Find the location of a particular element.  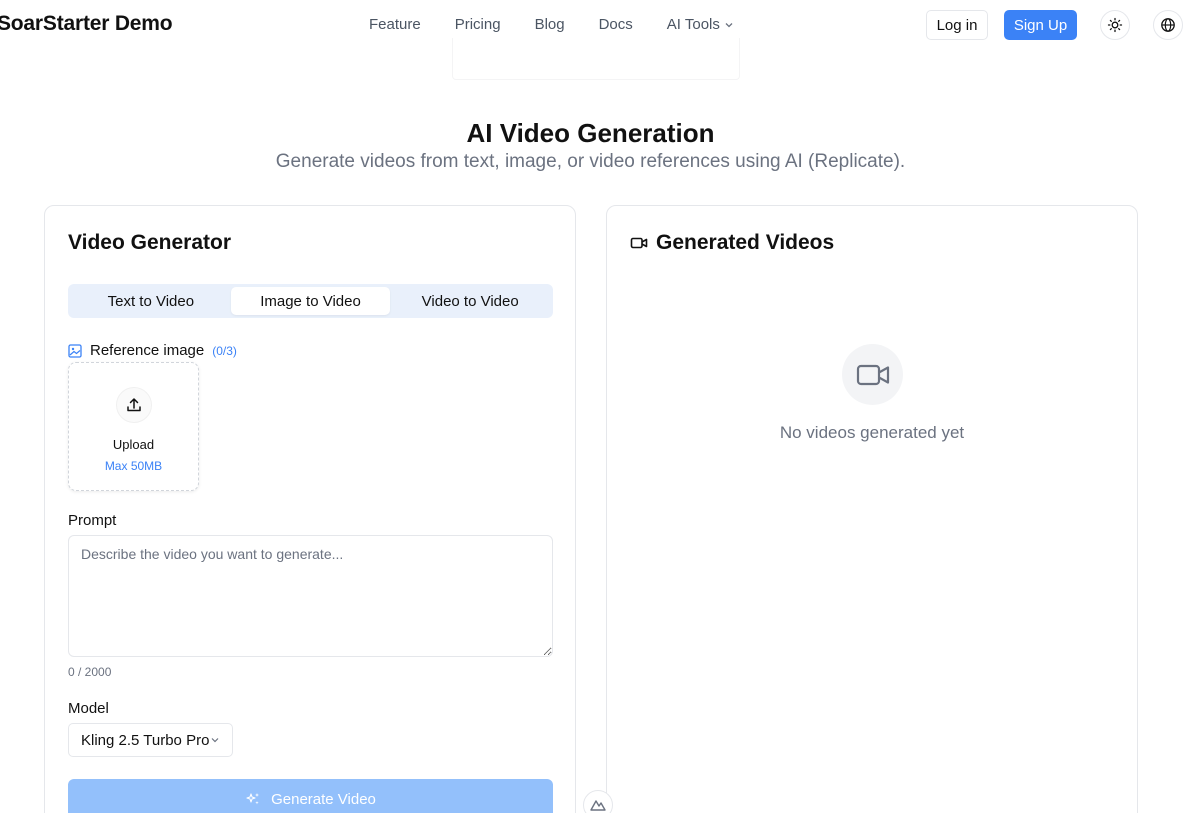

language-button is located at coordinates (1168, 25).